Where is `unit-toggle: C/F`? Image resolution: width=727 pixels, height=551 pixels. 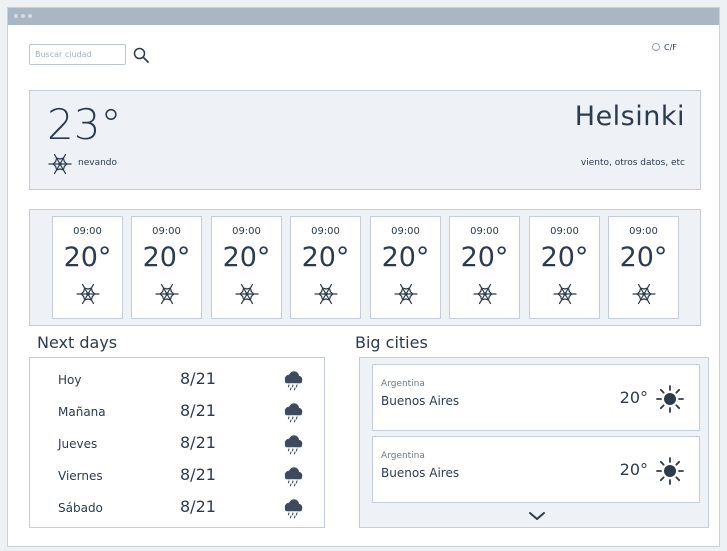
unit-toggle: C/F is located at coordinates (664, 47).